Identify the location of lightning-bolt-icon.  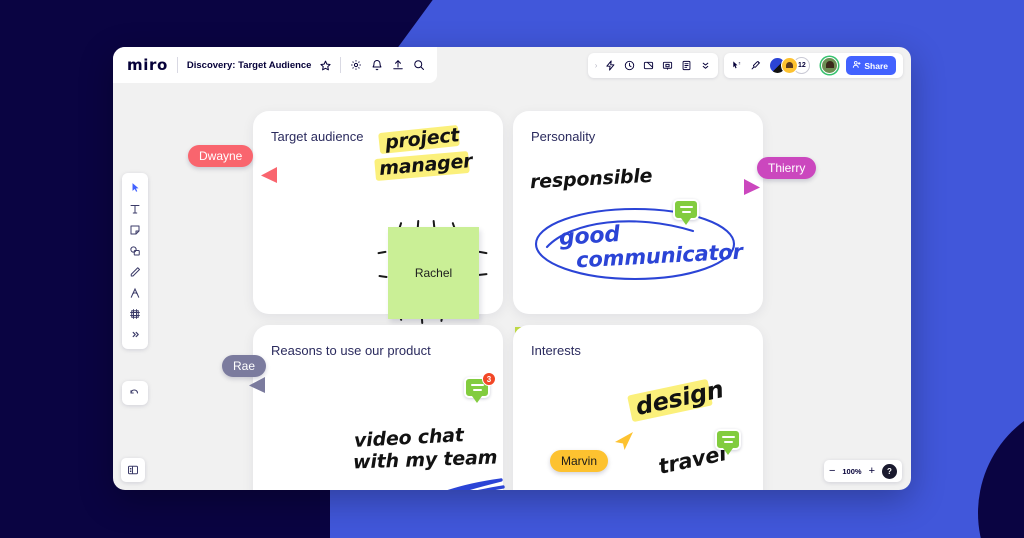
(610, 65).